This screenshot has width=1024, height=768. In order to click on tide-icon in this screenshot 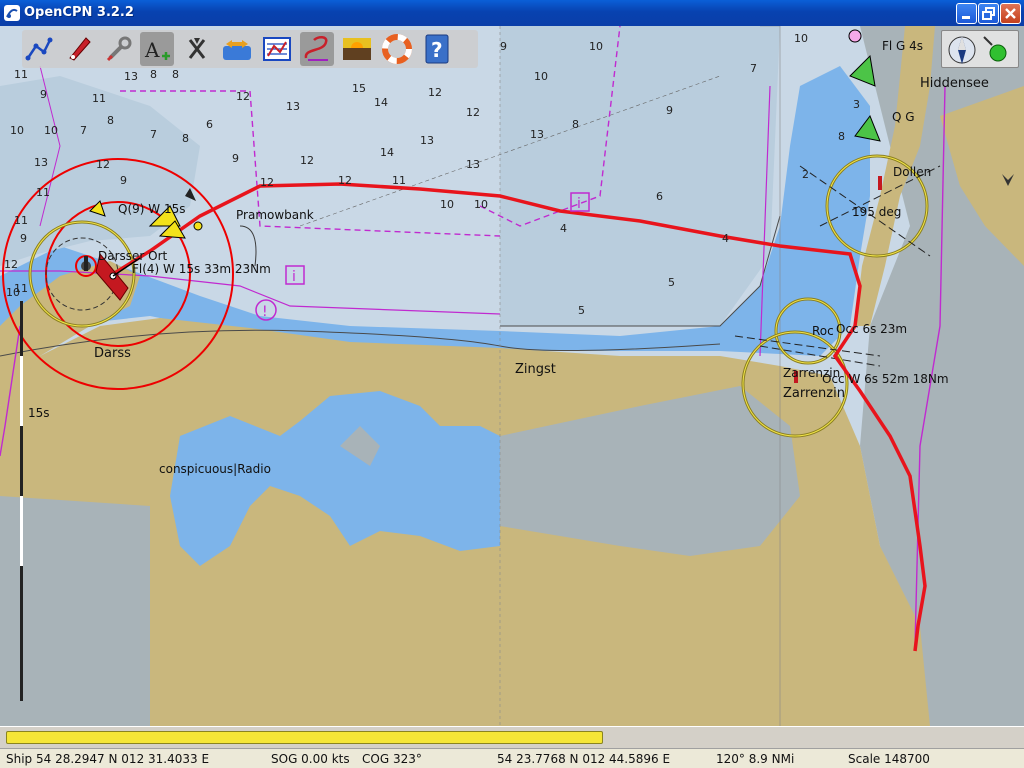, I will do `click(237, 50)`.